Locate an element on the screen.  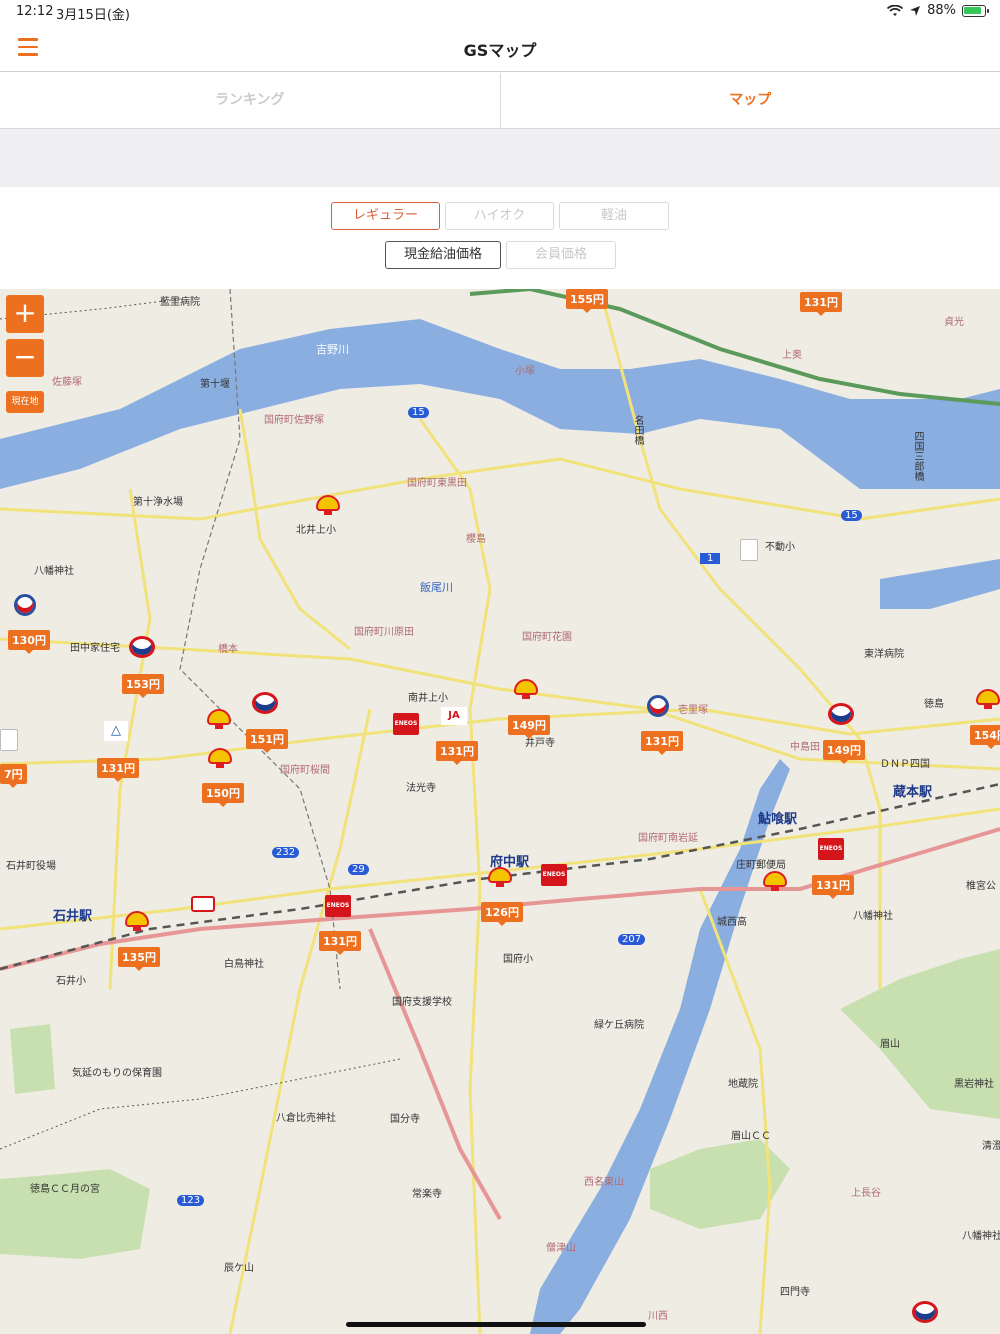
fuel-highoctane-button: ハイオク is located at coordinates (499, 216).